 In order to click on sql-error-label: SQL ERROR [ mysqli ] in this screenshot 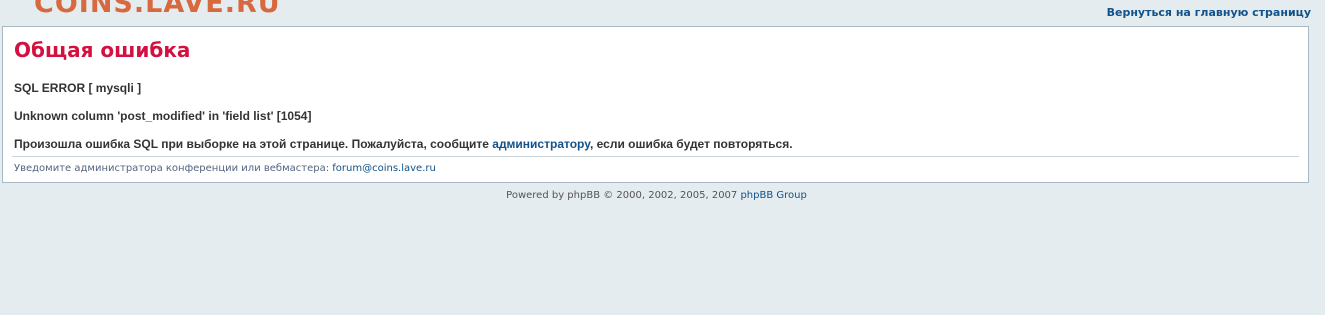, I will do `click(78, 88)`.